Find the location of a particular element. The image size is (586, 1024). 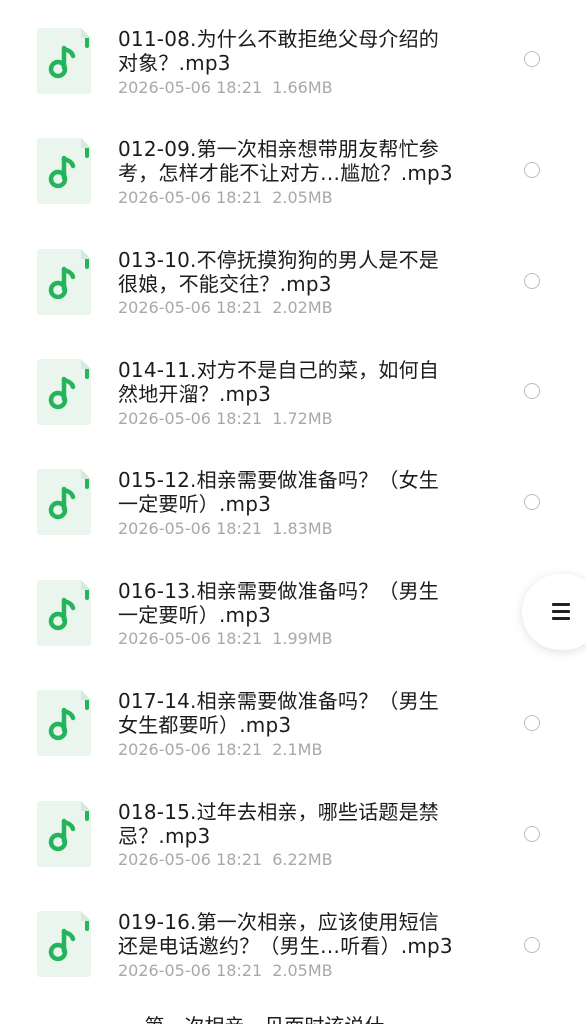

file-meta: 2026-05-06 18:21 1.72MB is located at coordinates (225, 419).